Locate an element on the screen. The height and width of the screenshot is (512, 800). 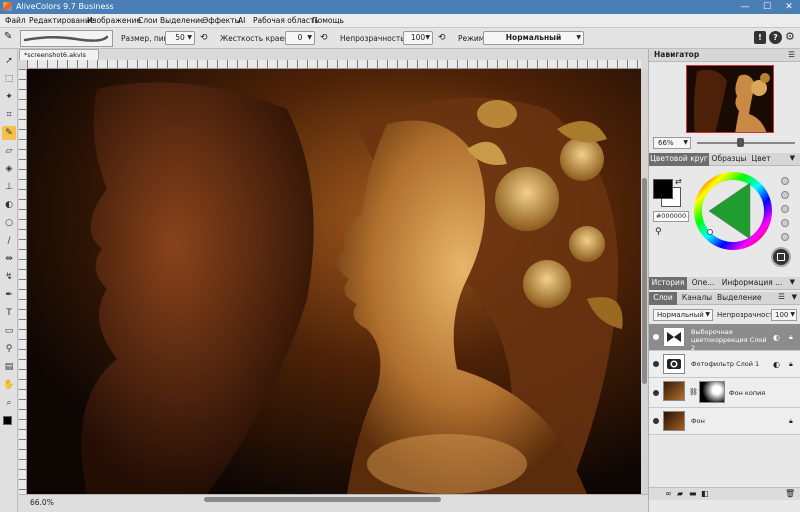
reset-hardness-icon: ⟲ is located at coordinates (324, 38).